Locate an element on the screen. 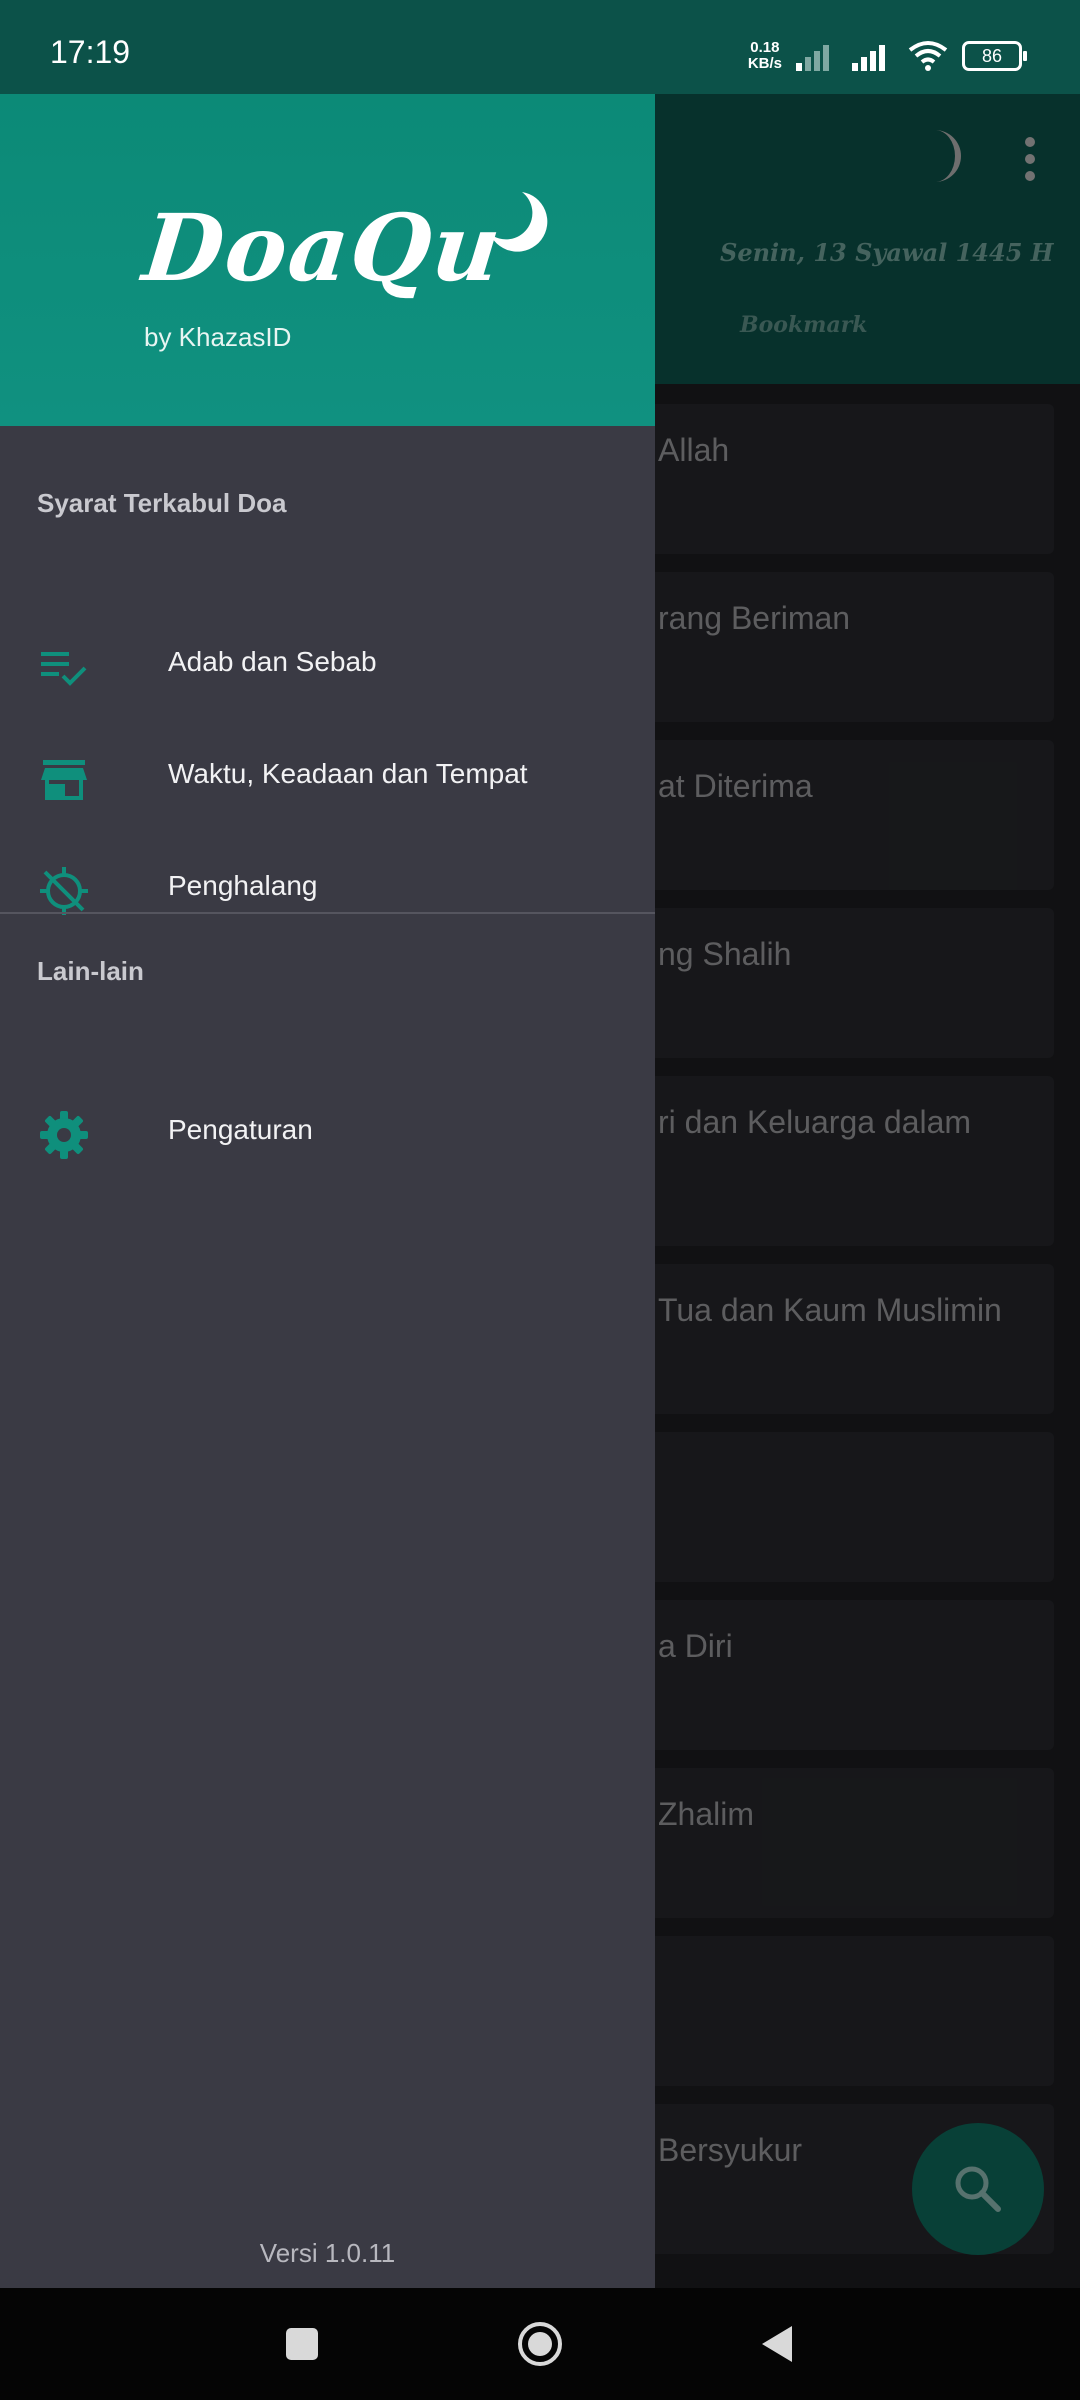 The height and width of the screenshot is (2400, 1080). version-text: Versi 1.0.11 is located at coordinates (327, 2253).